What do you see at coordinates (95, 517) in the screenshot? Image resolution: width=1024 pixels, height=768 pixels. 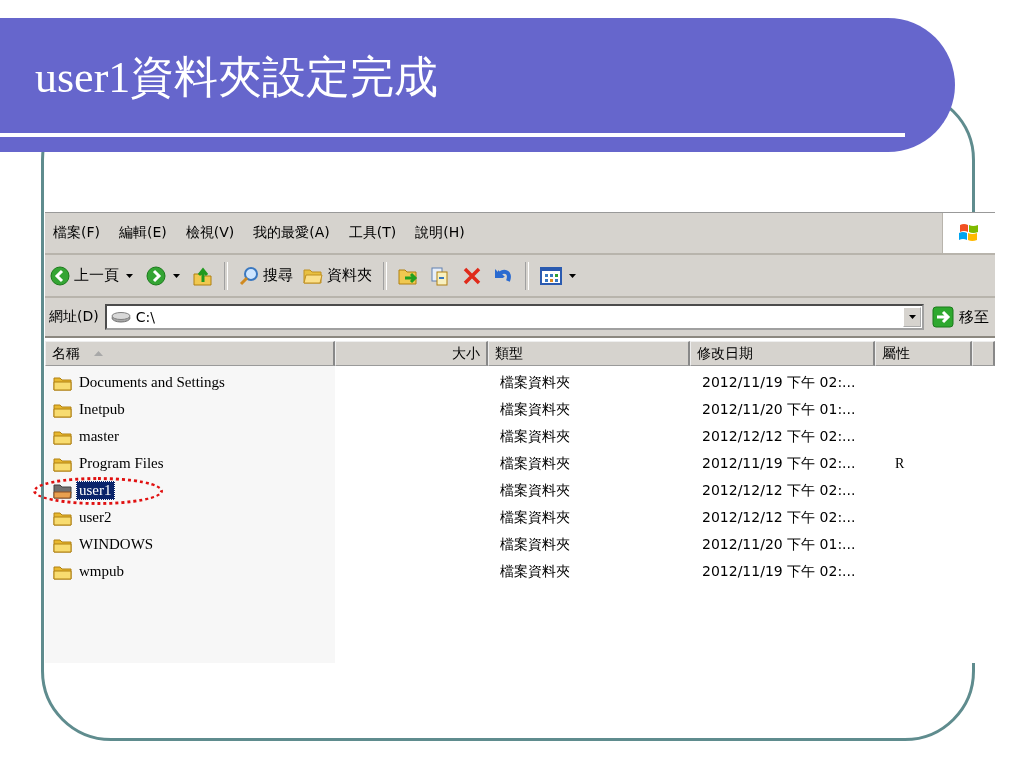 I see `file-name: user2` at bounding box center [95, 517].